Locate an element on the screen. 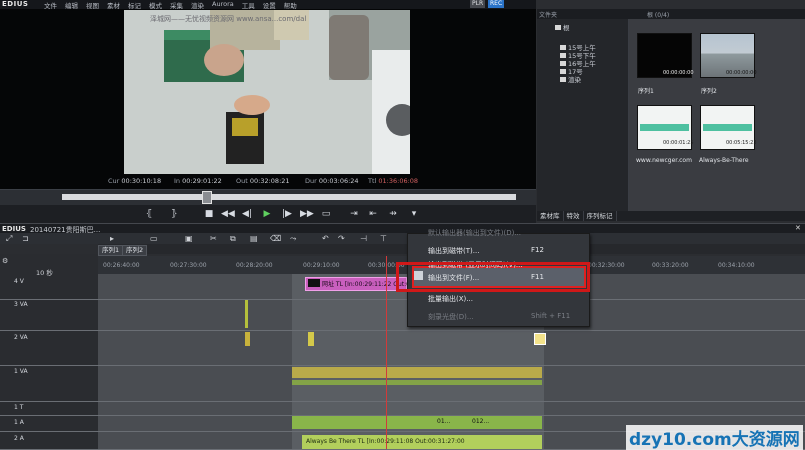 Image resolution: width=805 pixels, height=450 pixels. ttl-value: 01:36:06:08 is located at coordinates (398, 181).